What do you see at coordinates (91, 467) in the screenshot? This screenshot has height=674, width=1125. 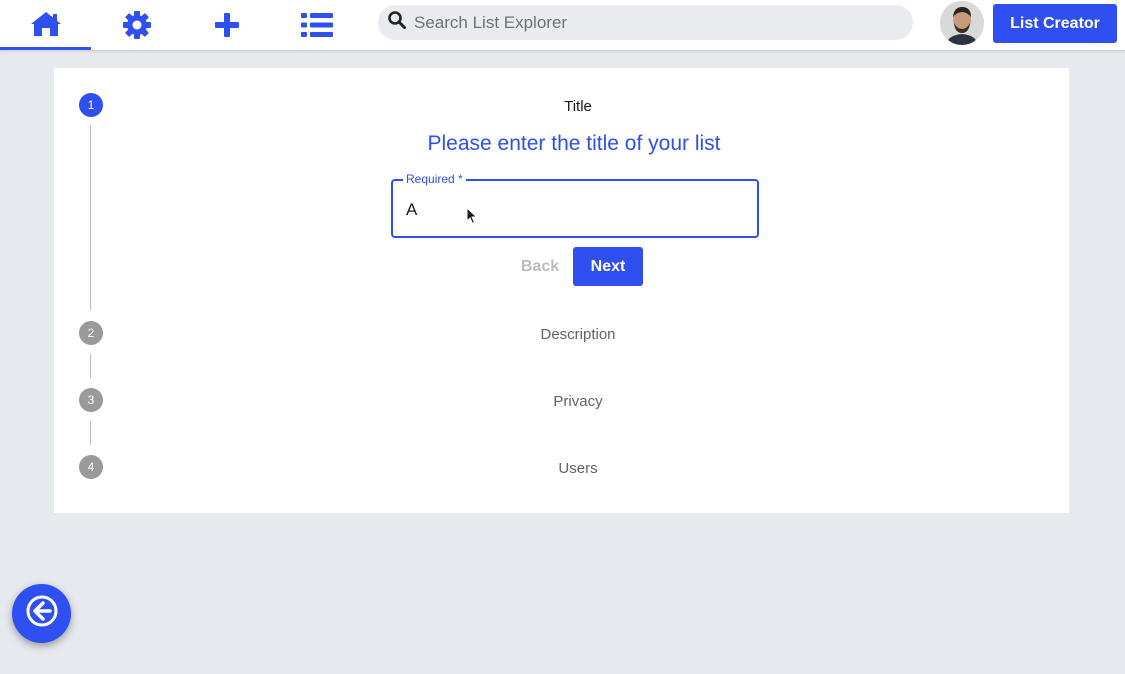 I see `step-4-indicator: 4` at bounding box center [91, 467].